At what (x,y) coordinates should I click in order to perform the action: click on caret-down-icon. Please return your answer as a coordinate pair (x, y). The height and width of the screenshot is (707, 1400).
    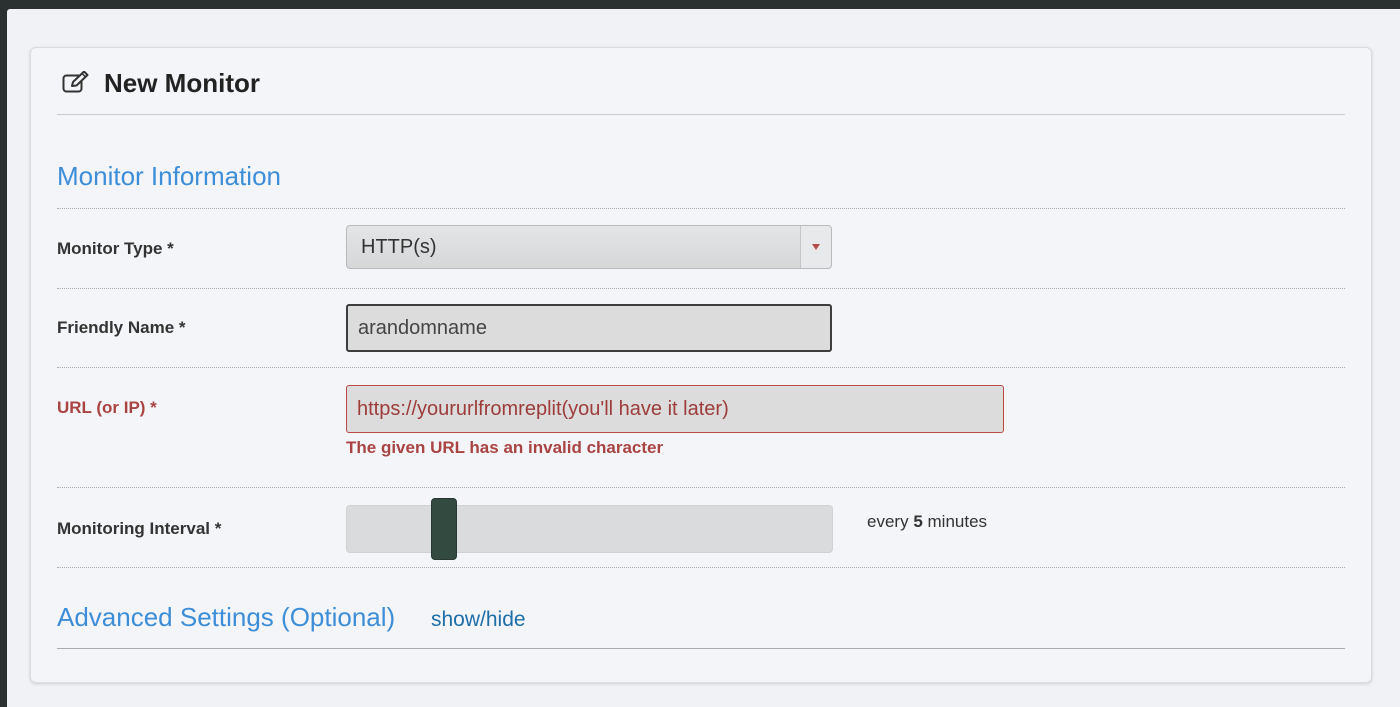
    Looking at the image, I should click on (816, 247).